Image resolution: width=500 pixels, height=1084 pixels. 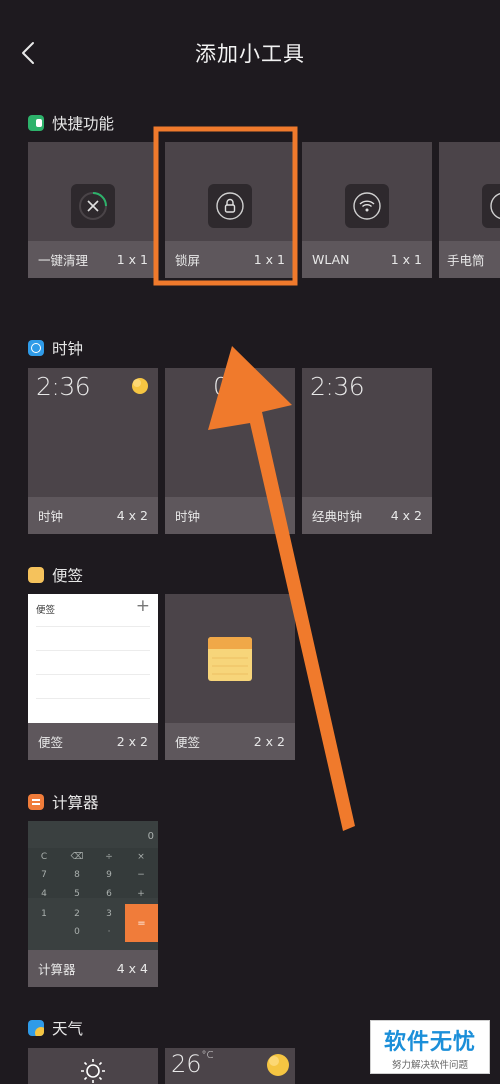 I want to click on card-name: 锁屏, so click(x=188, y=260).